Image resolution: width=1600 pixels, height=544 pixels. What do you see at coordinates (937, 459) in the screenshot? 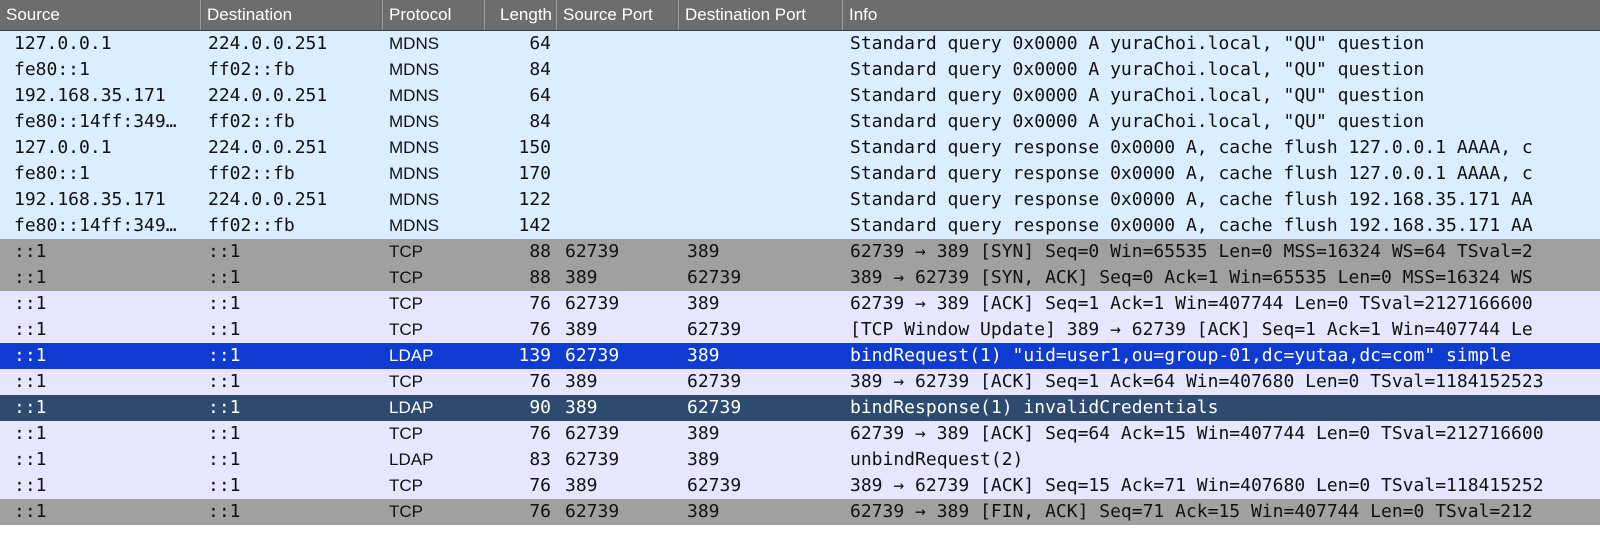
I see `packet-info: unbindRequest(2)` at bounding box center [937, 459].